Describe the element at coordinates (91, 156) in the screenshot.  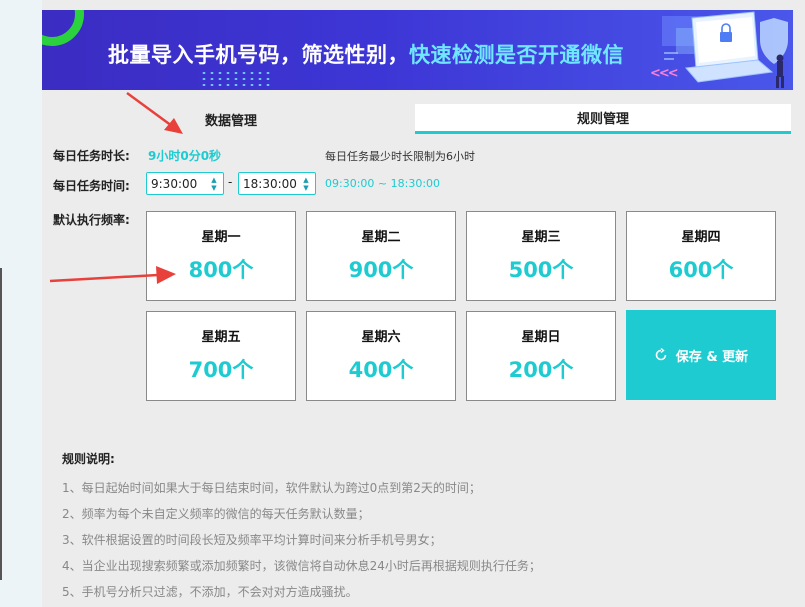
I see `daily-duration-label: 每日任务时长:` at that location.